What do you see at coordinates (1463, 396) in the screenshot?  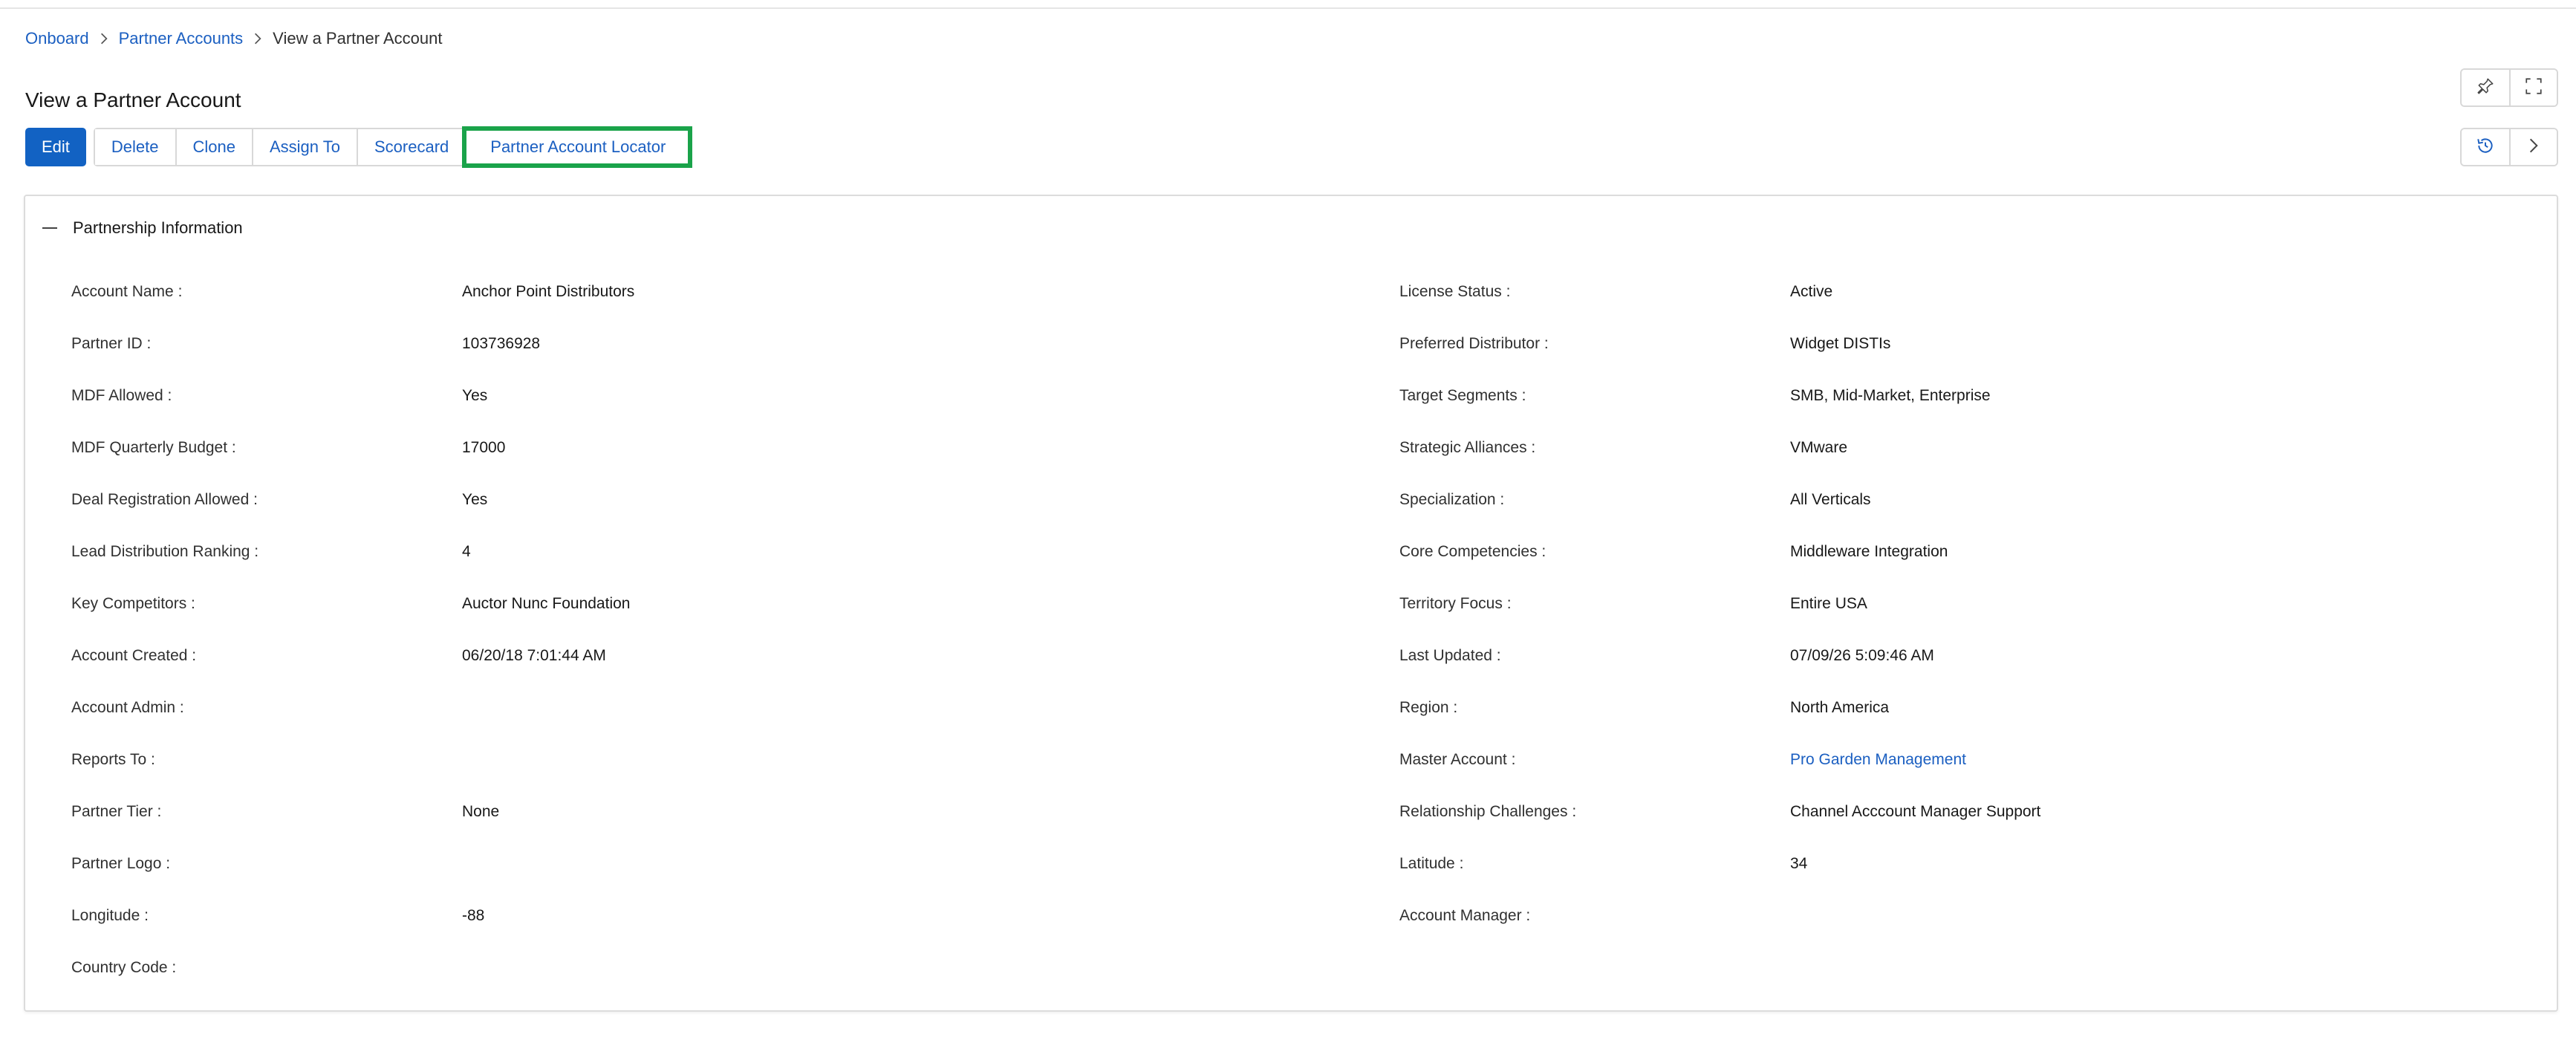 I see `field-label: Target Segments :` at bounding box center [1463, 396].